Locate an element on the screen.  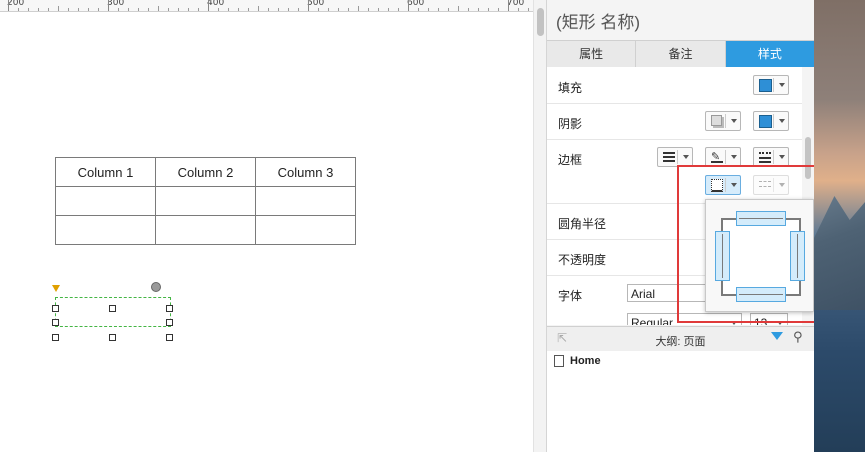
rotation-handle is located at coordinates (156, 287).